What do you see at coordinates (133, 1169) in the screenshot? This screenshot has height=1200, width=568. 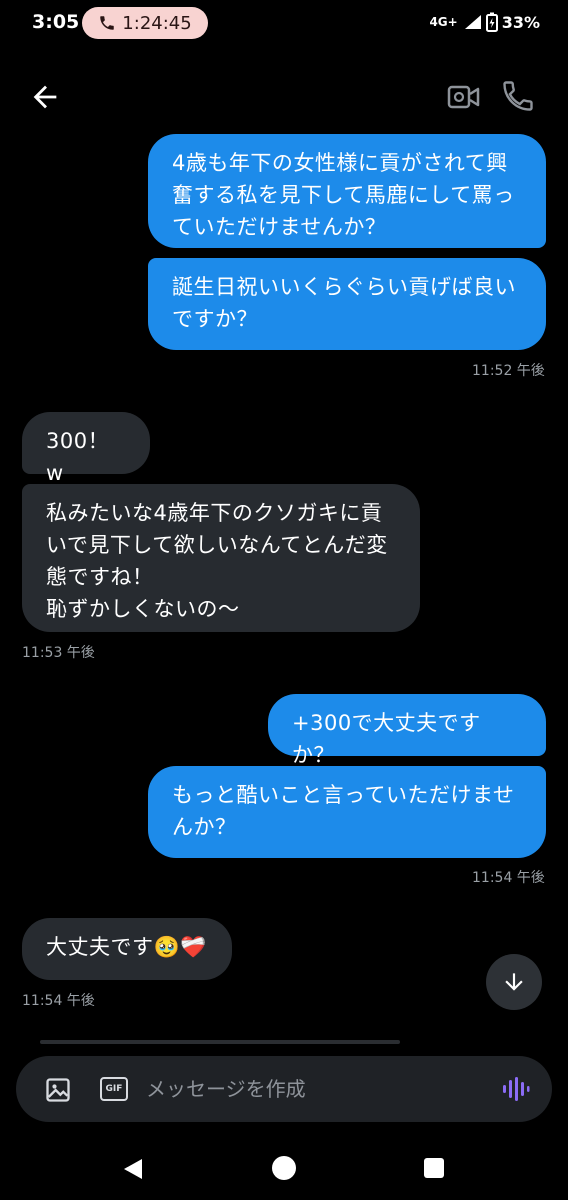 I see `nav-back-icon` at bounding box center [133, 1169].